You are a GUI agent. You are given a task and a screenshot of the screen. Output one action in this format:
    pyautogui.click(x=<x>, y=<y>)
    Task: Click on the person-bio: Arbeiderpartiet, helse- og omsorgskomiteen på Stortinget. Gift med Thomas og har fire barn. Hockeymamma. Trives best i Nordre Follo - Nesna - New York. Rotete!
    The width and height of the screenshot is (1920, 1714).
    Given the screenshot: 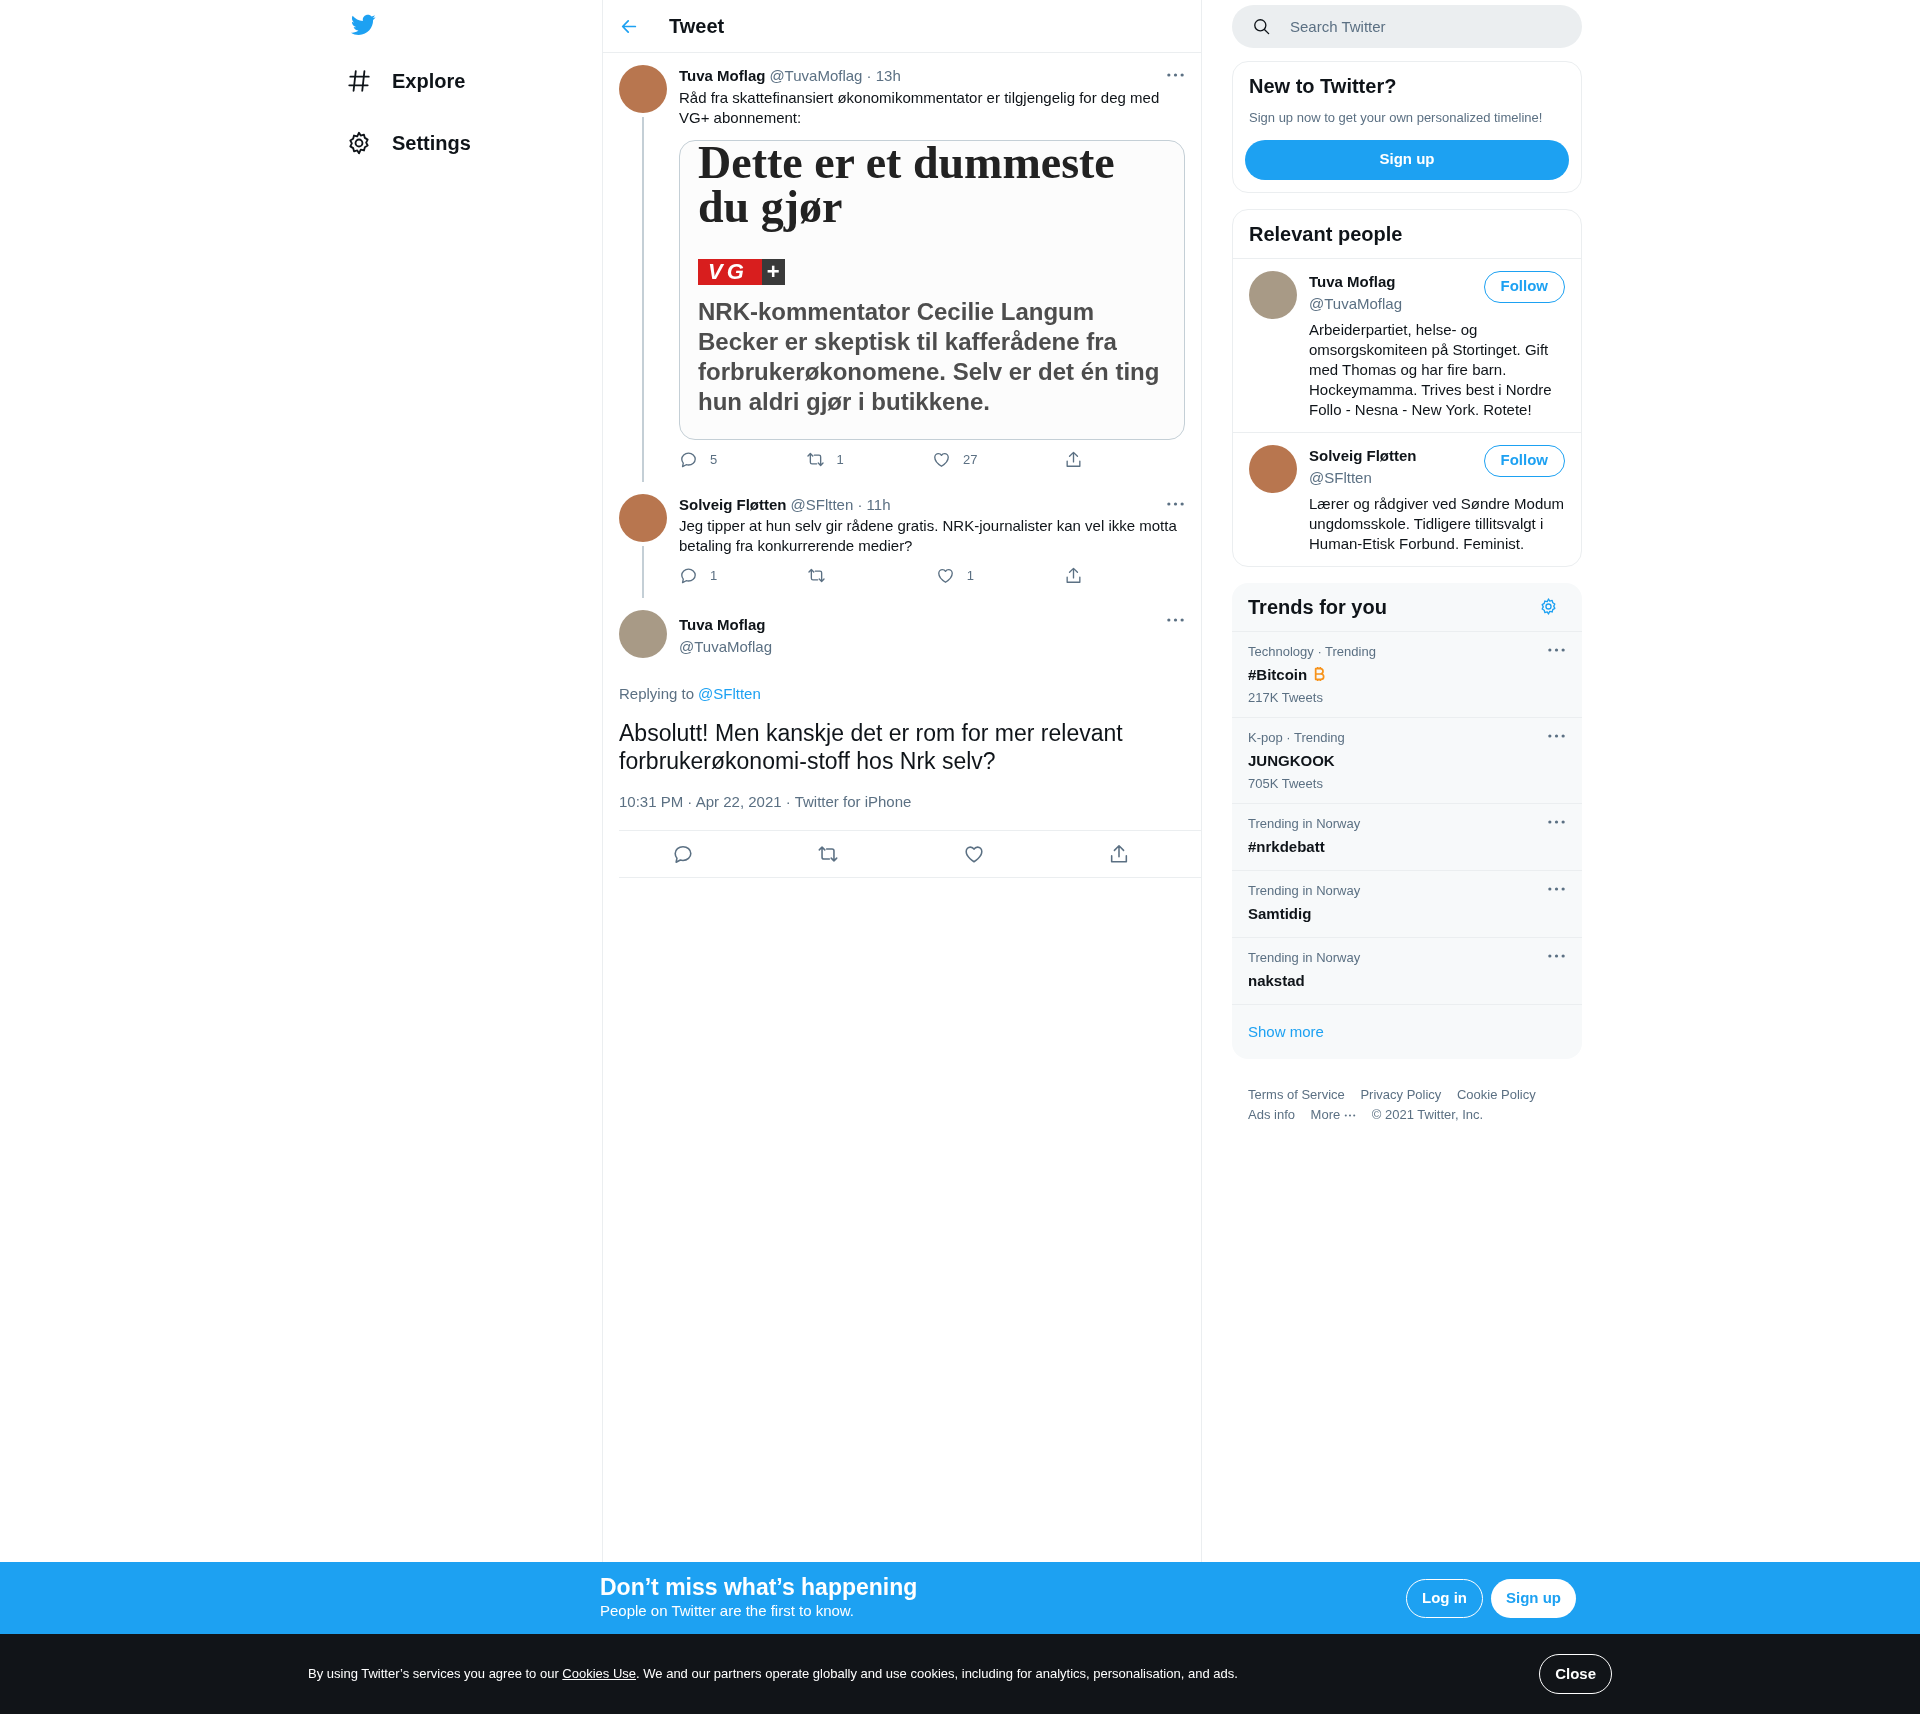 What is the action you would take?
    pyautogui.click(x=1431, y=369)
    